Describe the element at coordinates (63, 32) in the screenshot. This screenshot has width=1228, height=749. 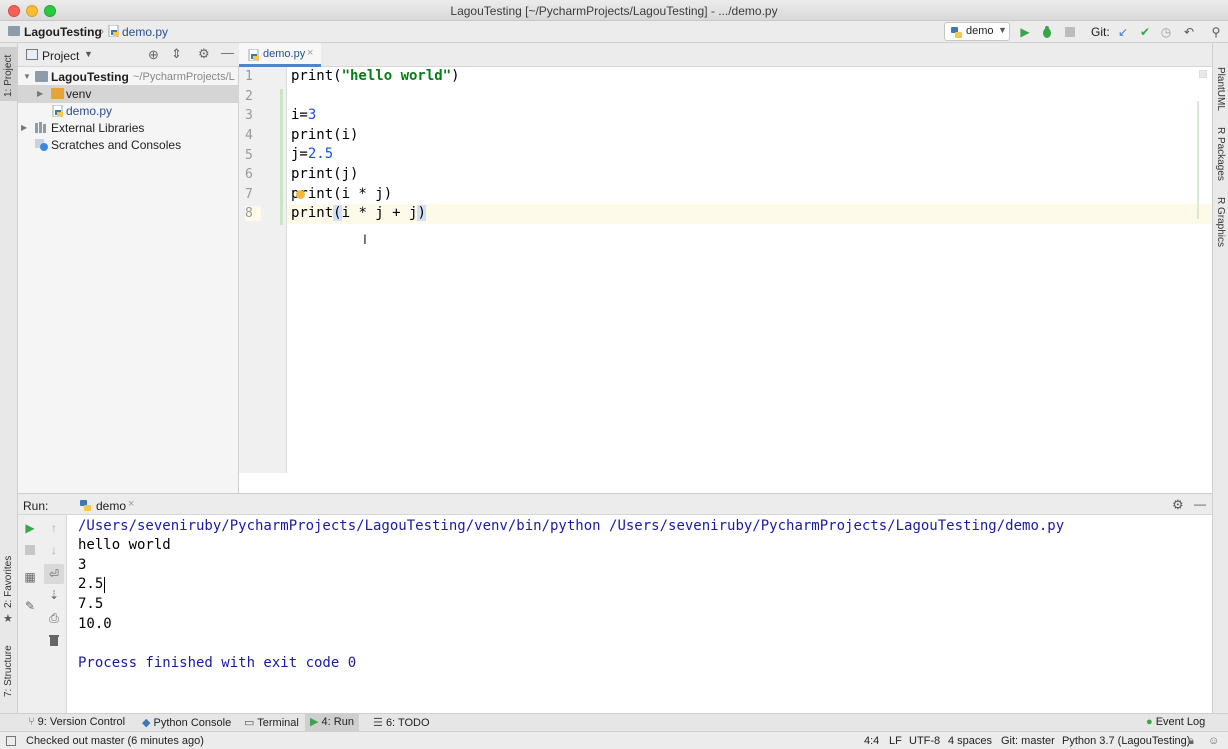
I see `breadcrumb-project: LagouTesting` at that location.